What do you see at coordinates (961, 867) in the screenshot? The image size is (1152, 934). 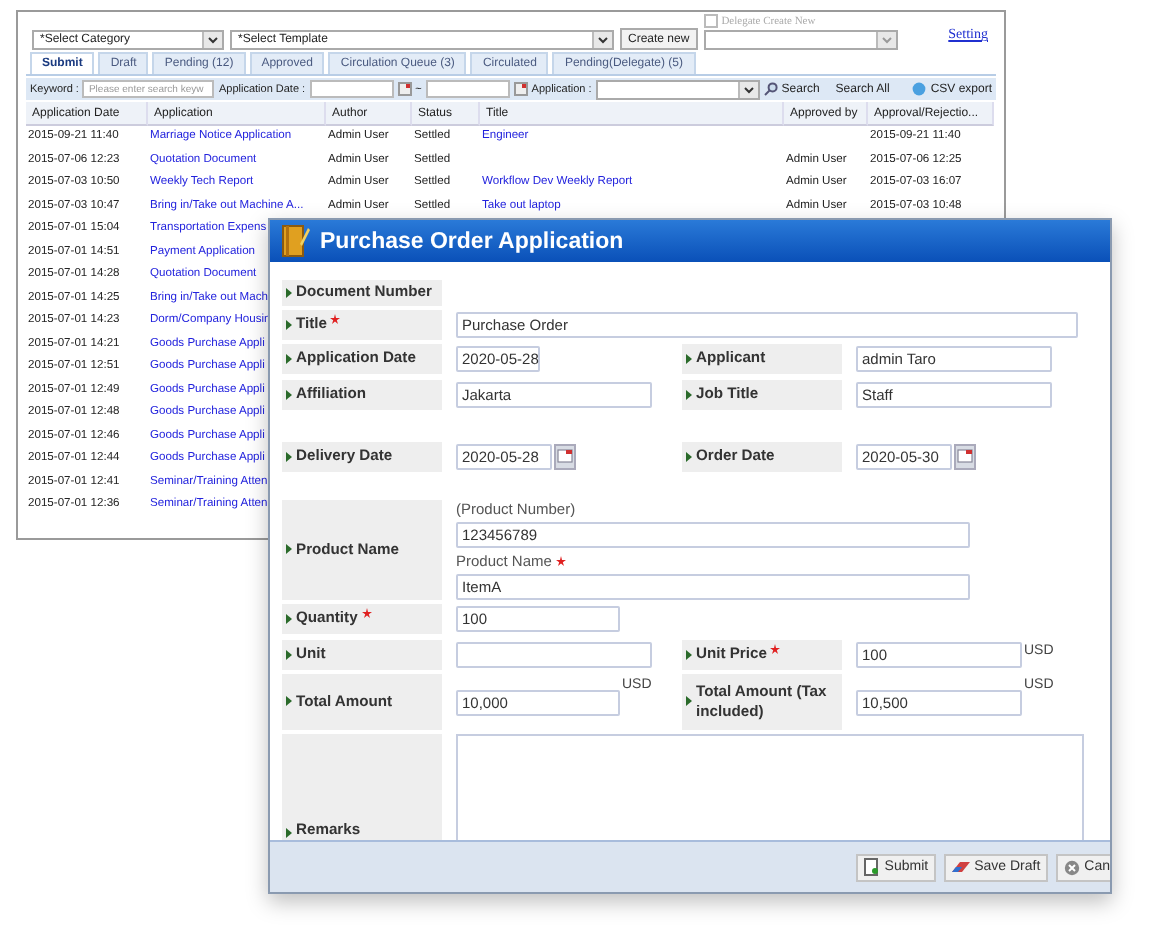 I see `eraser-icon` at bounding box center [961, 867].